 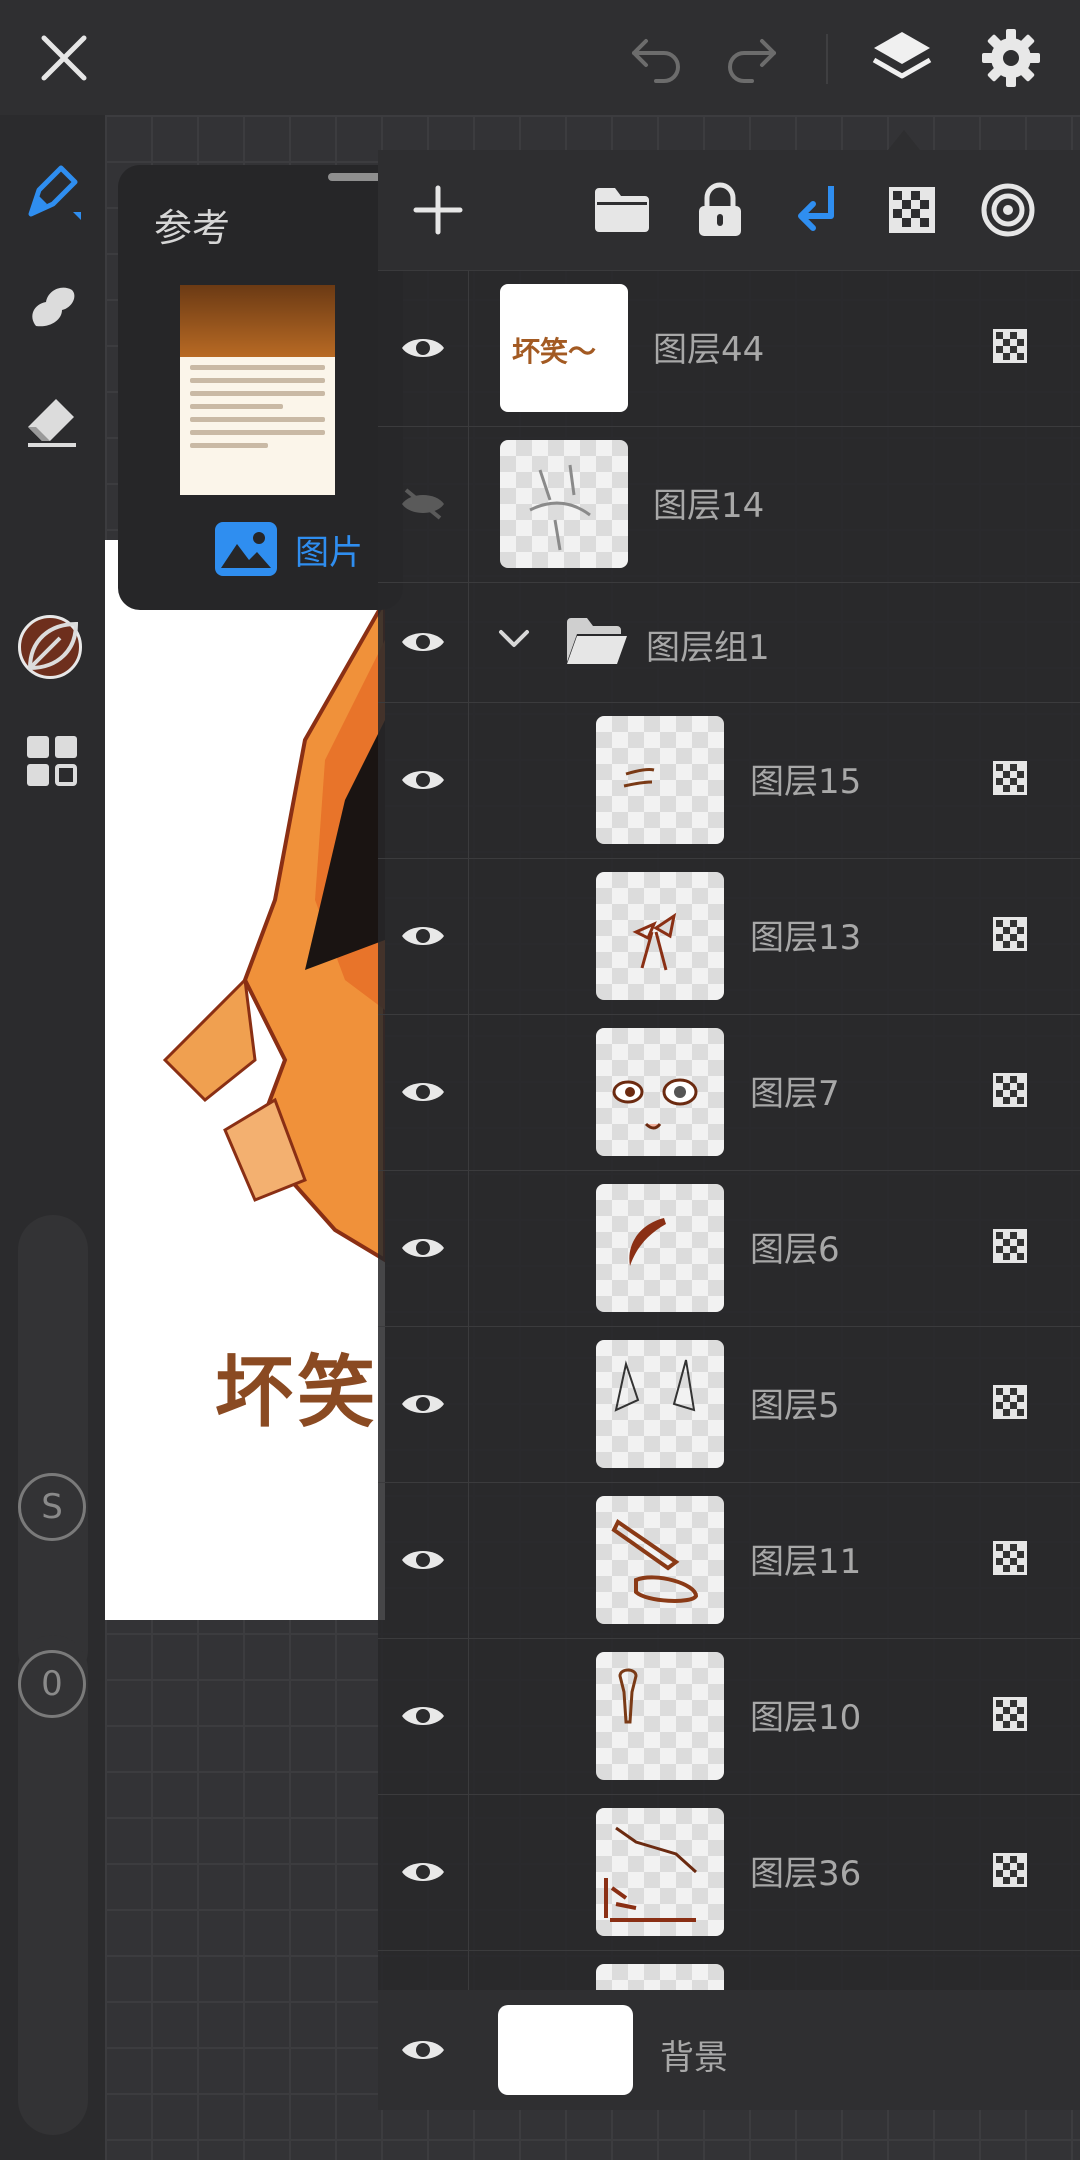 I want to click on artwork-caption: 坏笑, so click(x=297, y=1393).